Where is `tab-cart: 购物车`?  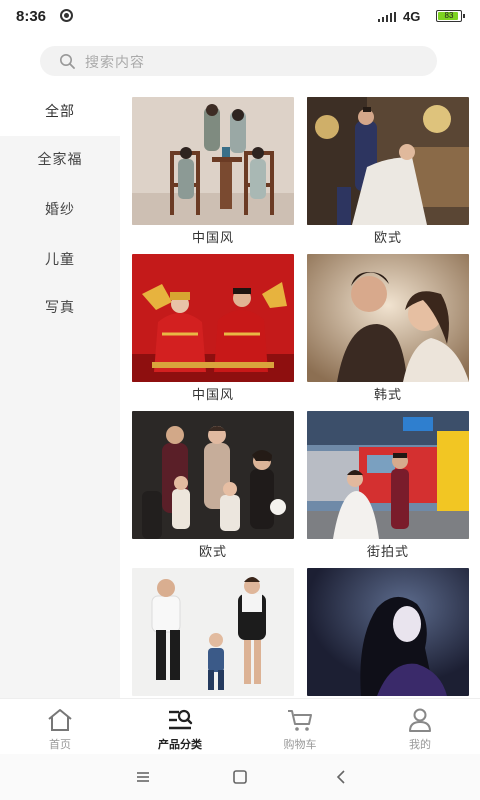
tab-cart: 购物车 is located at coordinates (300, 727).